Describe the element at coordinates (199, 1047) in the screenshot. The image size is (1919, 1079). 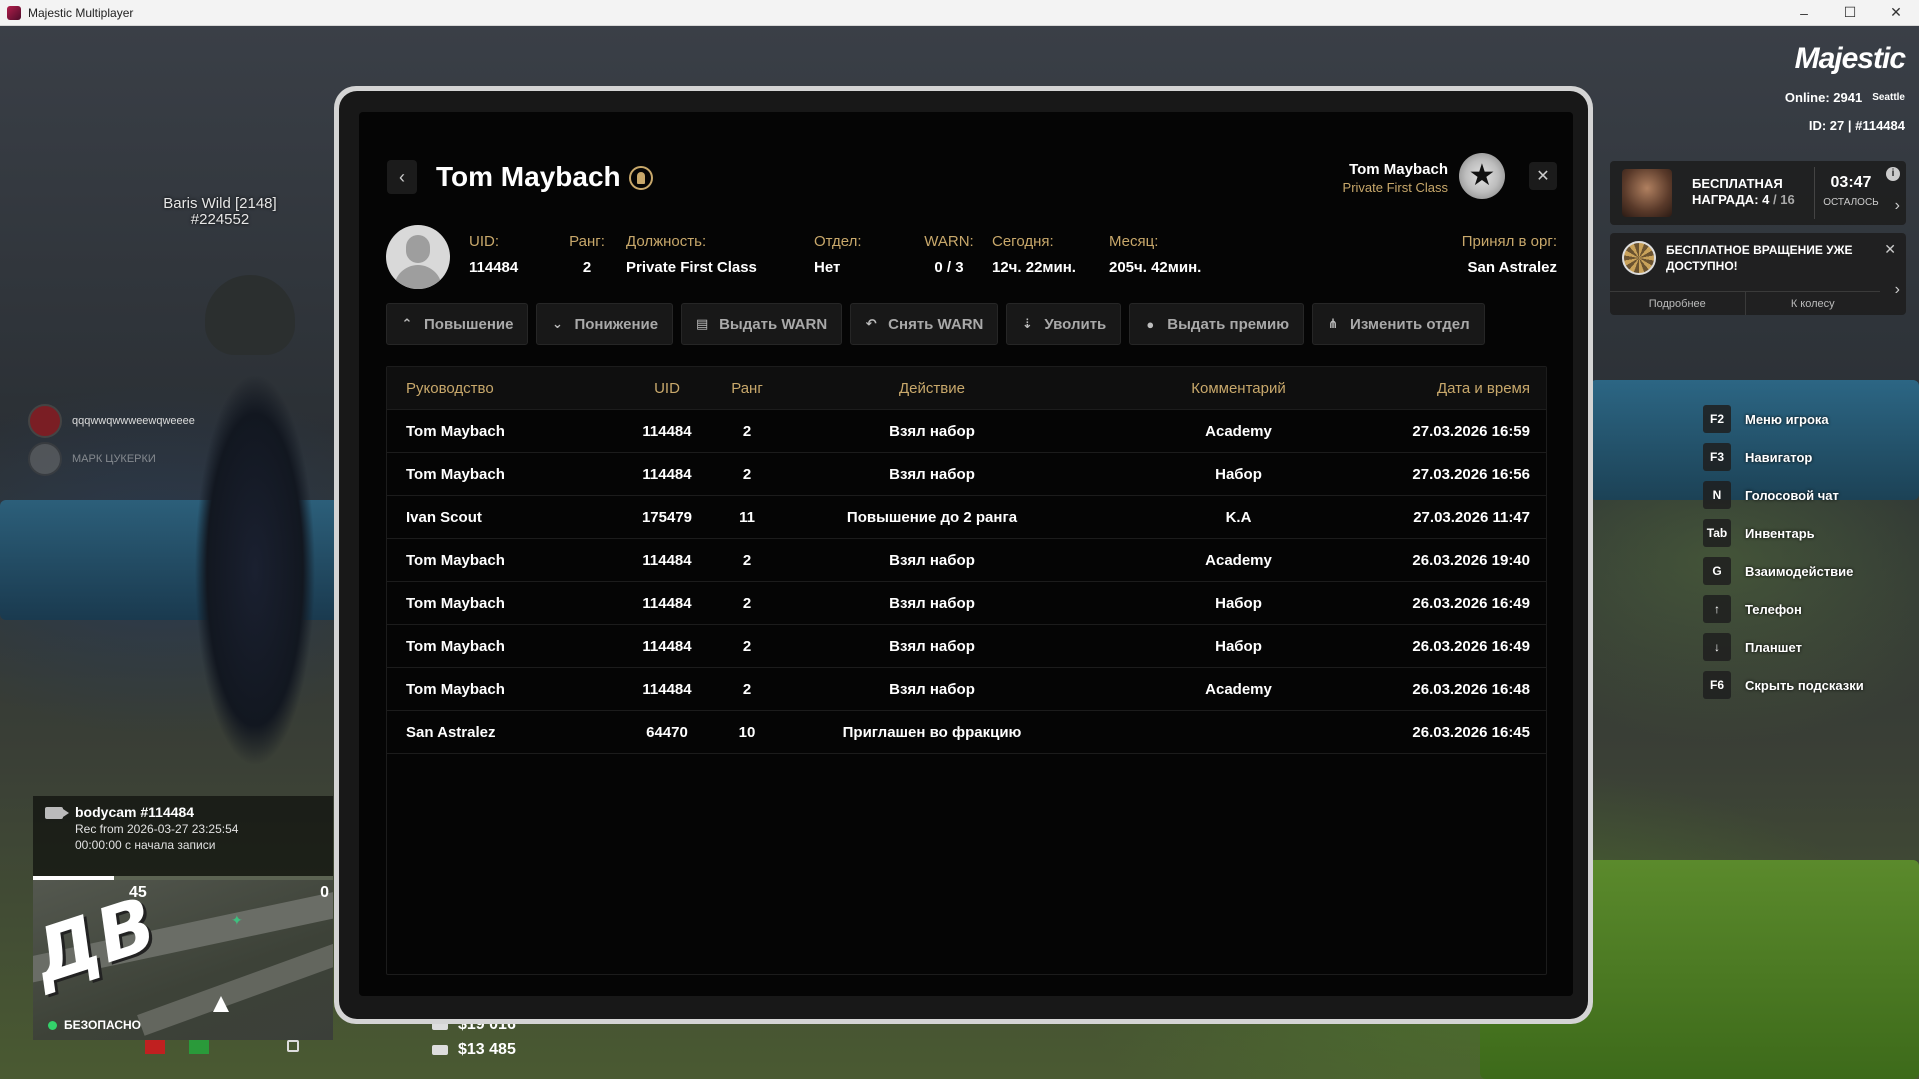
I see `hud-money-icon` at that location.